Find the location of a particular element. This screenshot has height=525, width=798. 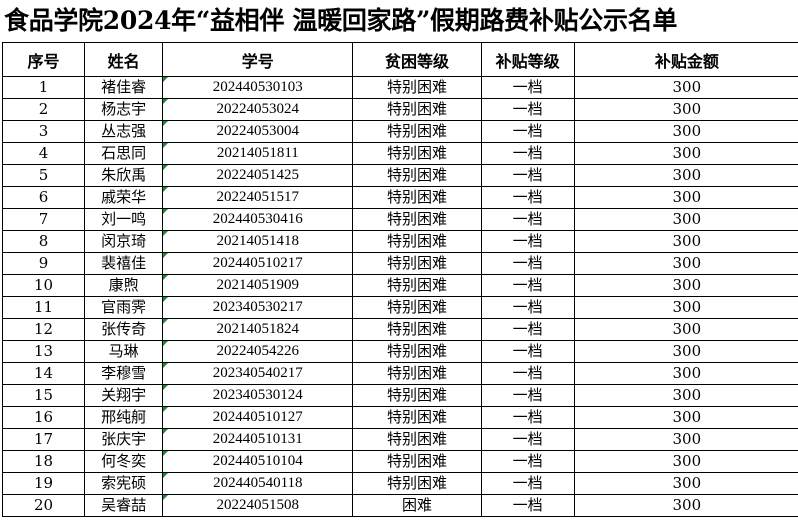

student-id-cell: 20214051824 is located at coordinates (258, 329).